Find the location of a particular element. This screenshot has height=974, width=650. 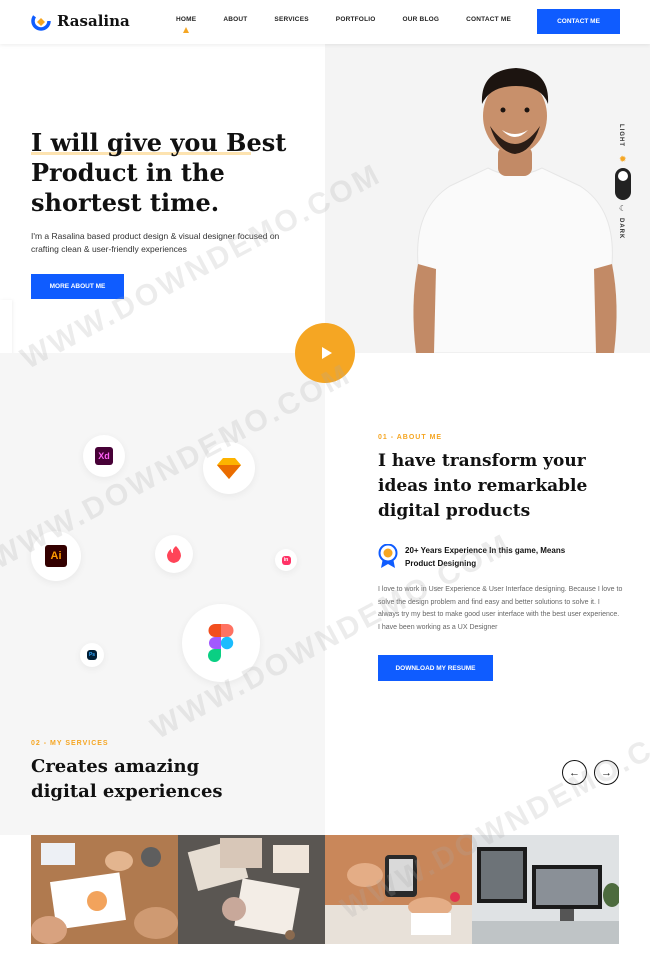

hero-portrait-image is located at coordinates (515, 210).